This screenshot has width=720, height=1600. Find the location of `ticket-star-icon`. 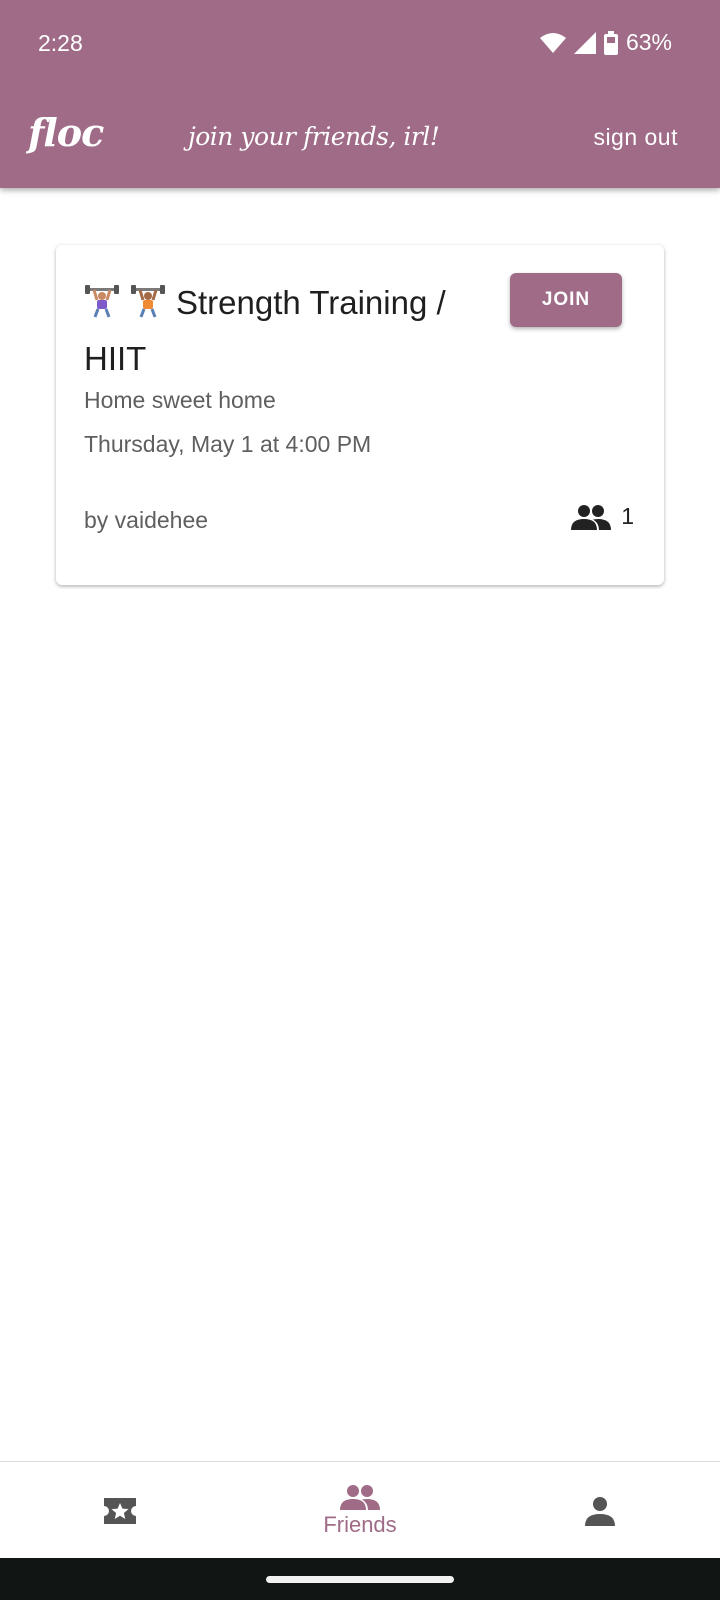

ticket-star-icon is located at coordinates (120, 1510).